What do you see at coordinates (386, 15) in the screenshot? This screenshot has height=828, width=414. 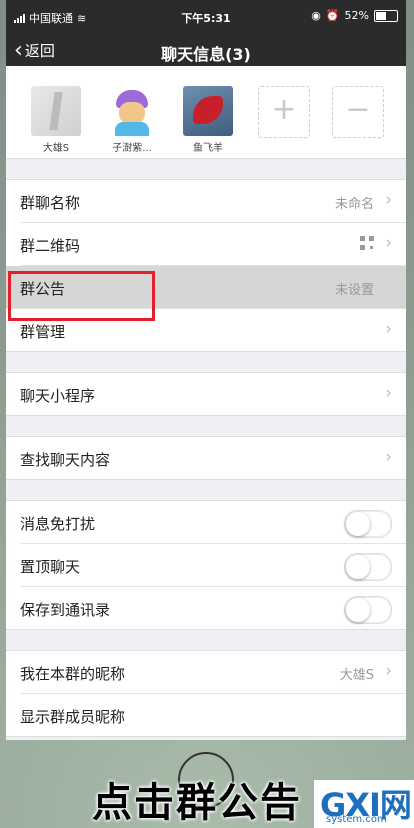 I see `battery-icon` at bounding box center [386, 15].